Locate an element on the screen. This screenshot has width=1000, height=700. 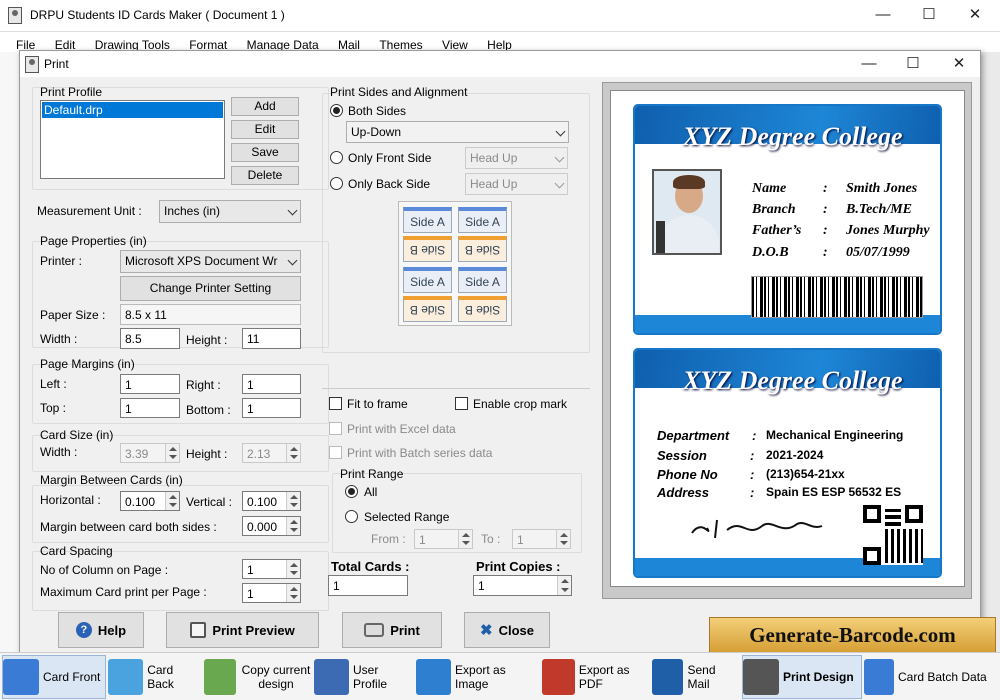
page-width-input: 8.5 is located at coordinates (150, 338).